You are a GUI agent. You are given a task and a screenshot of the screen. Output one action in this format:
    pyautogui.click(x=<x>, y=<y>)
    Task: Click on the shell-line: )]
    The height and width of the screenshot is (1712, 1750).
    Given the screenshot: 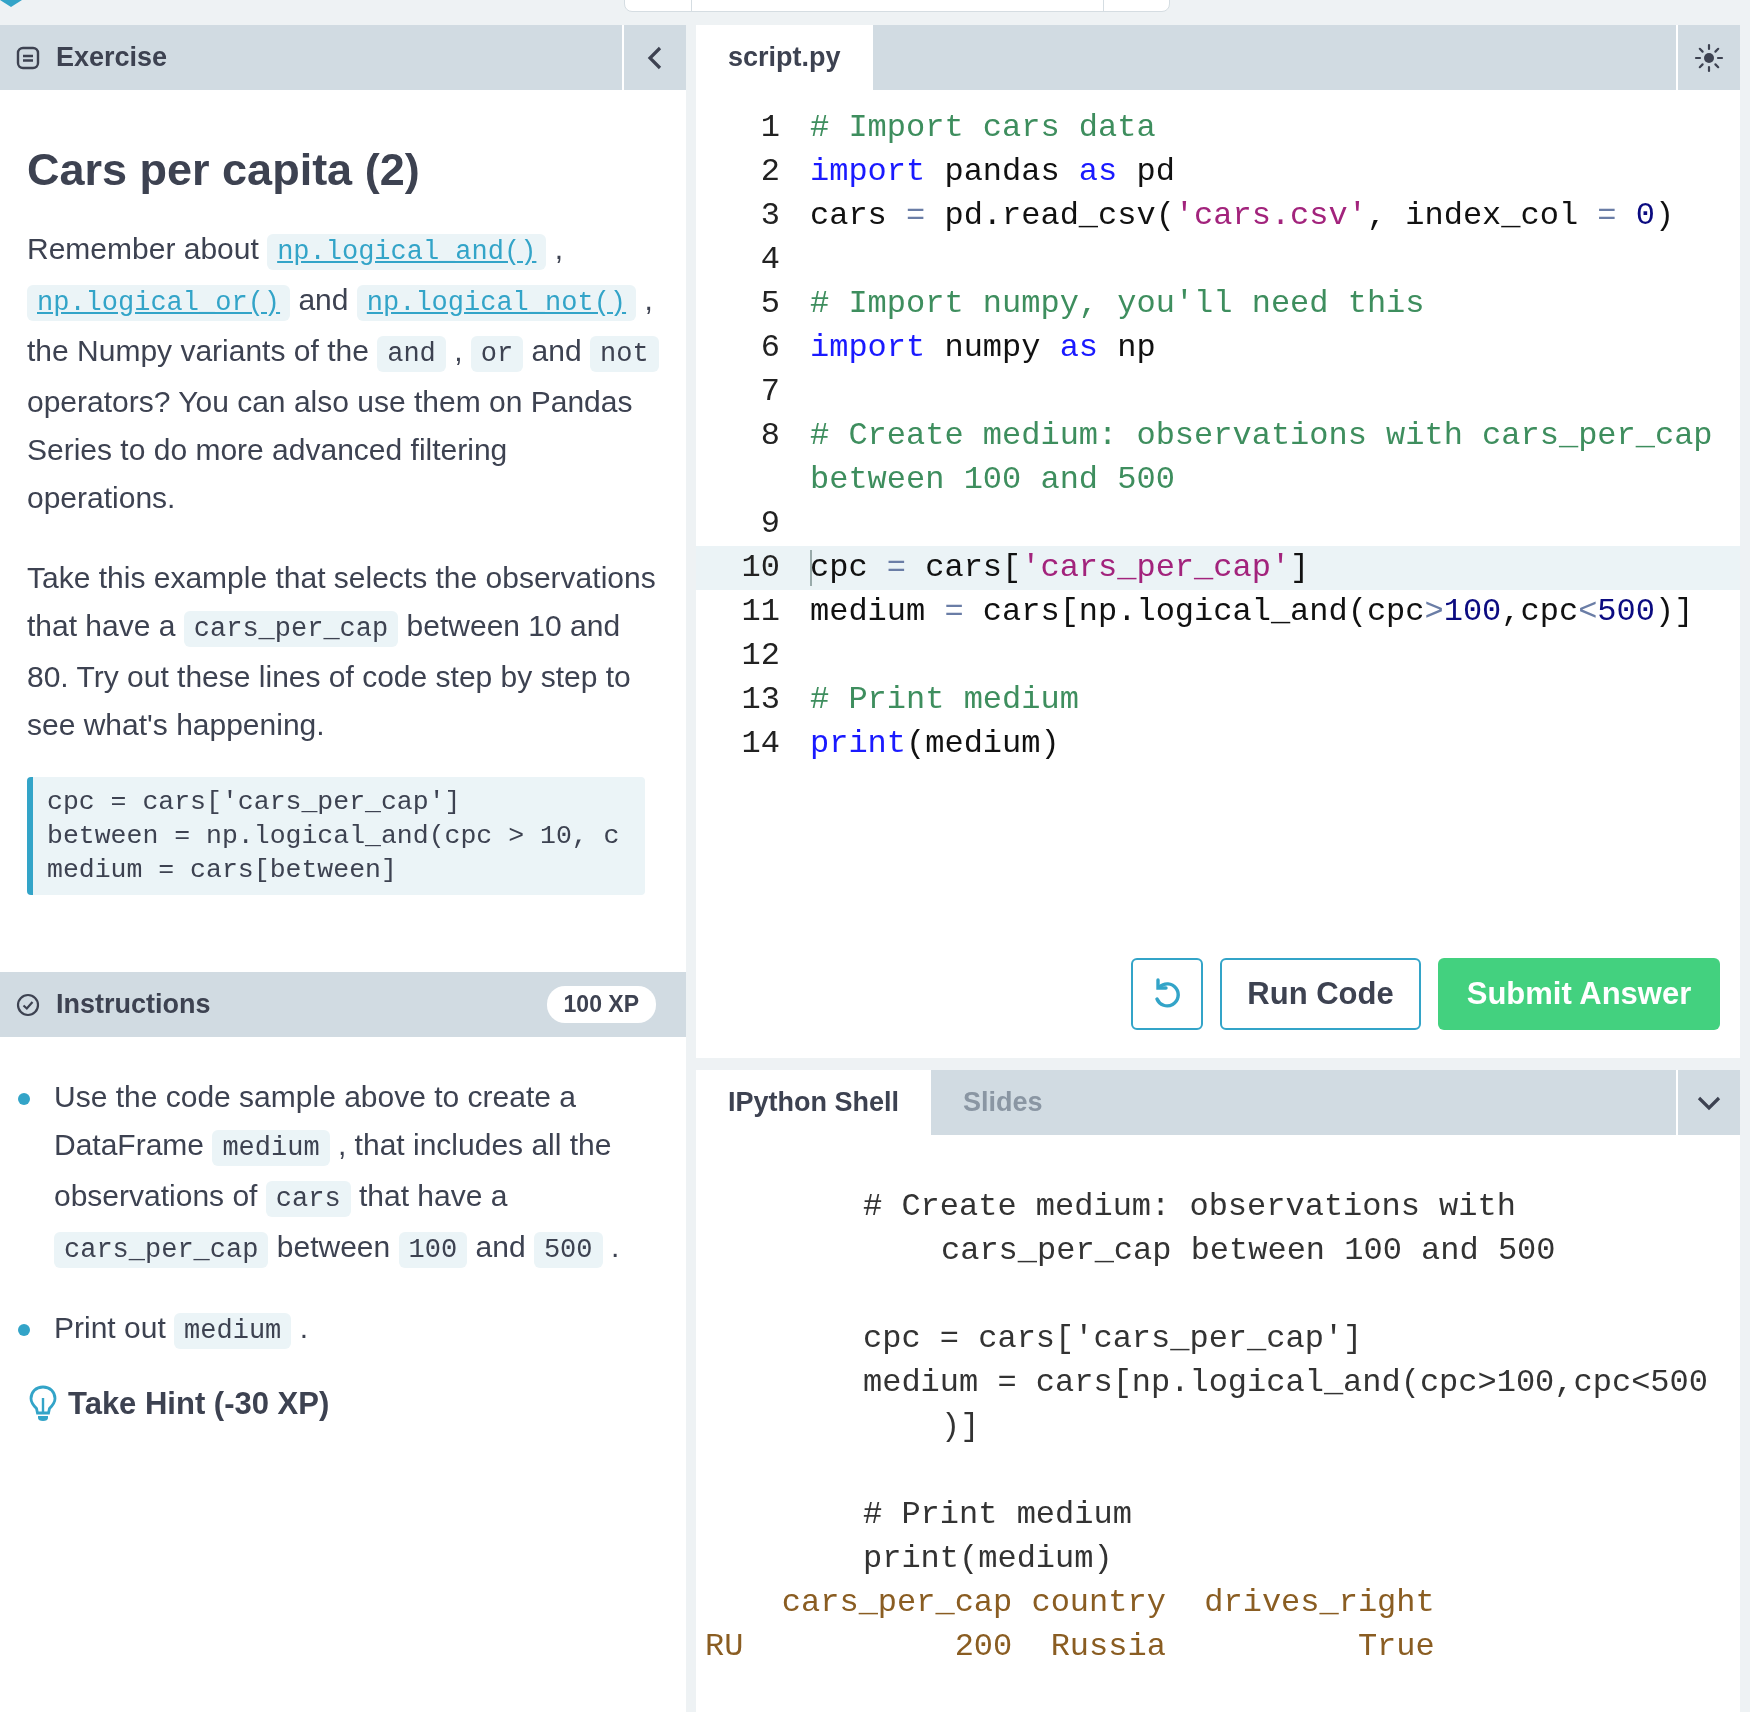 What is the action you would take?
    pyautogui.click(x=960, y=1427)
    